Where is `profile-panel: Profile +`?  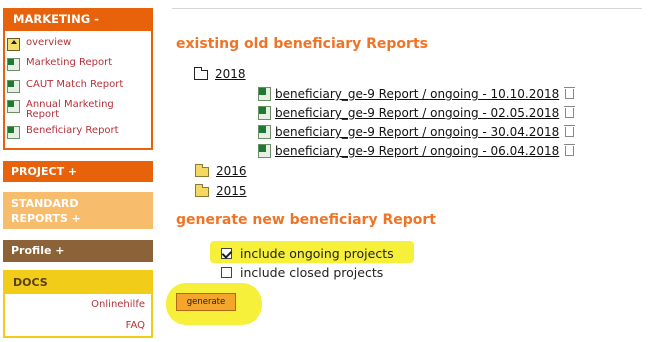
profile-panel: Profile + is located at coordinates (78, 251).